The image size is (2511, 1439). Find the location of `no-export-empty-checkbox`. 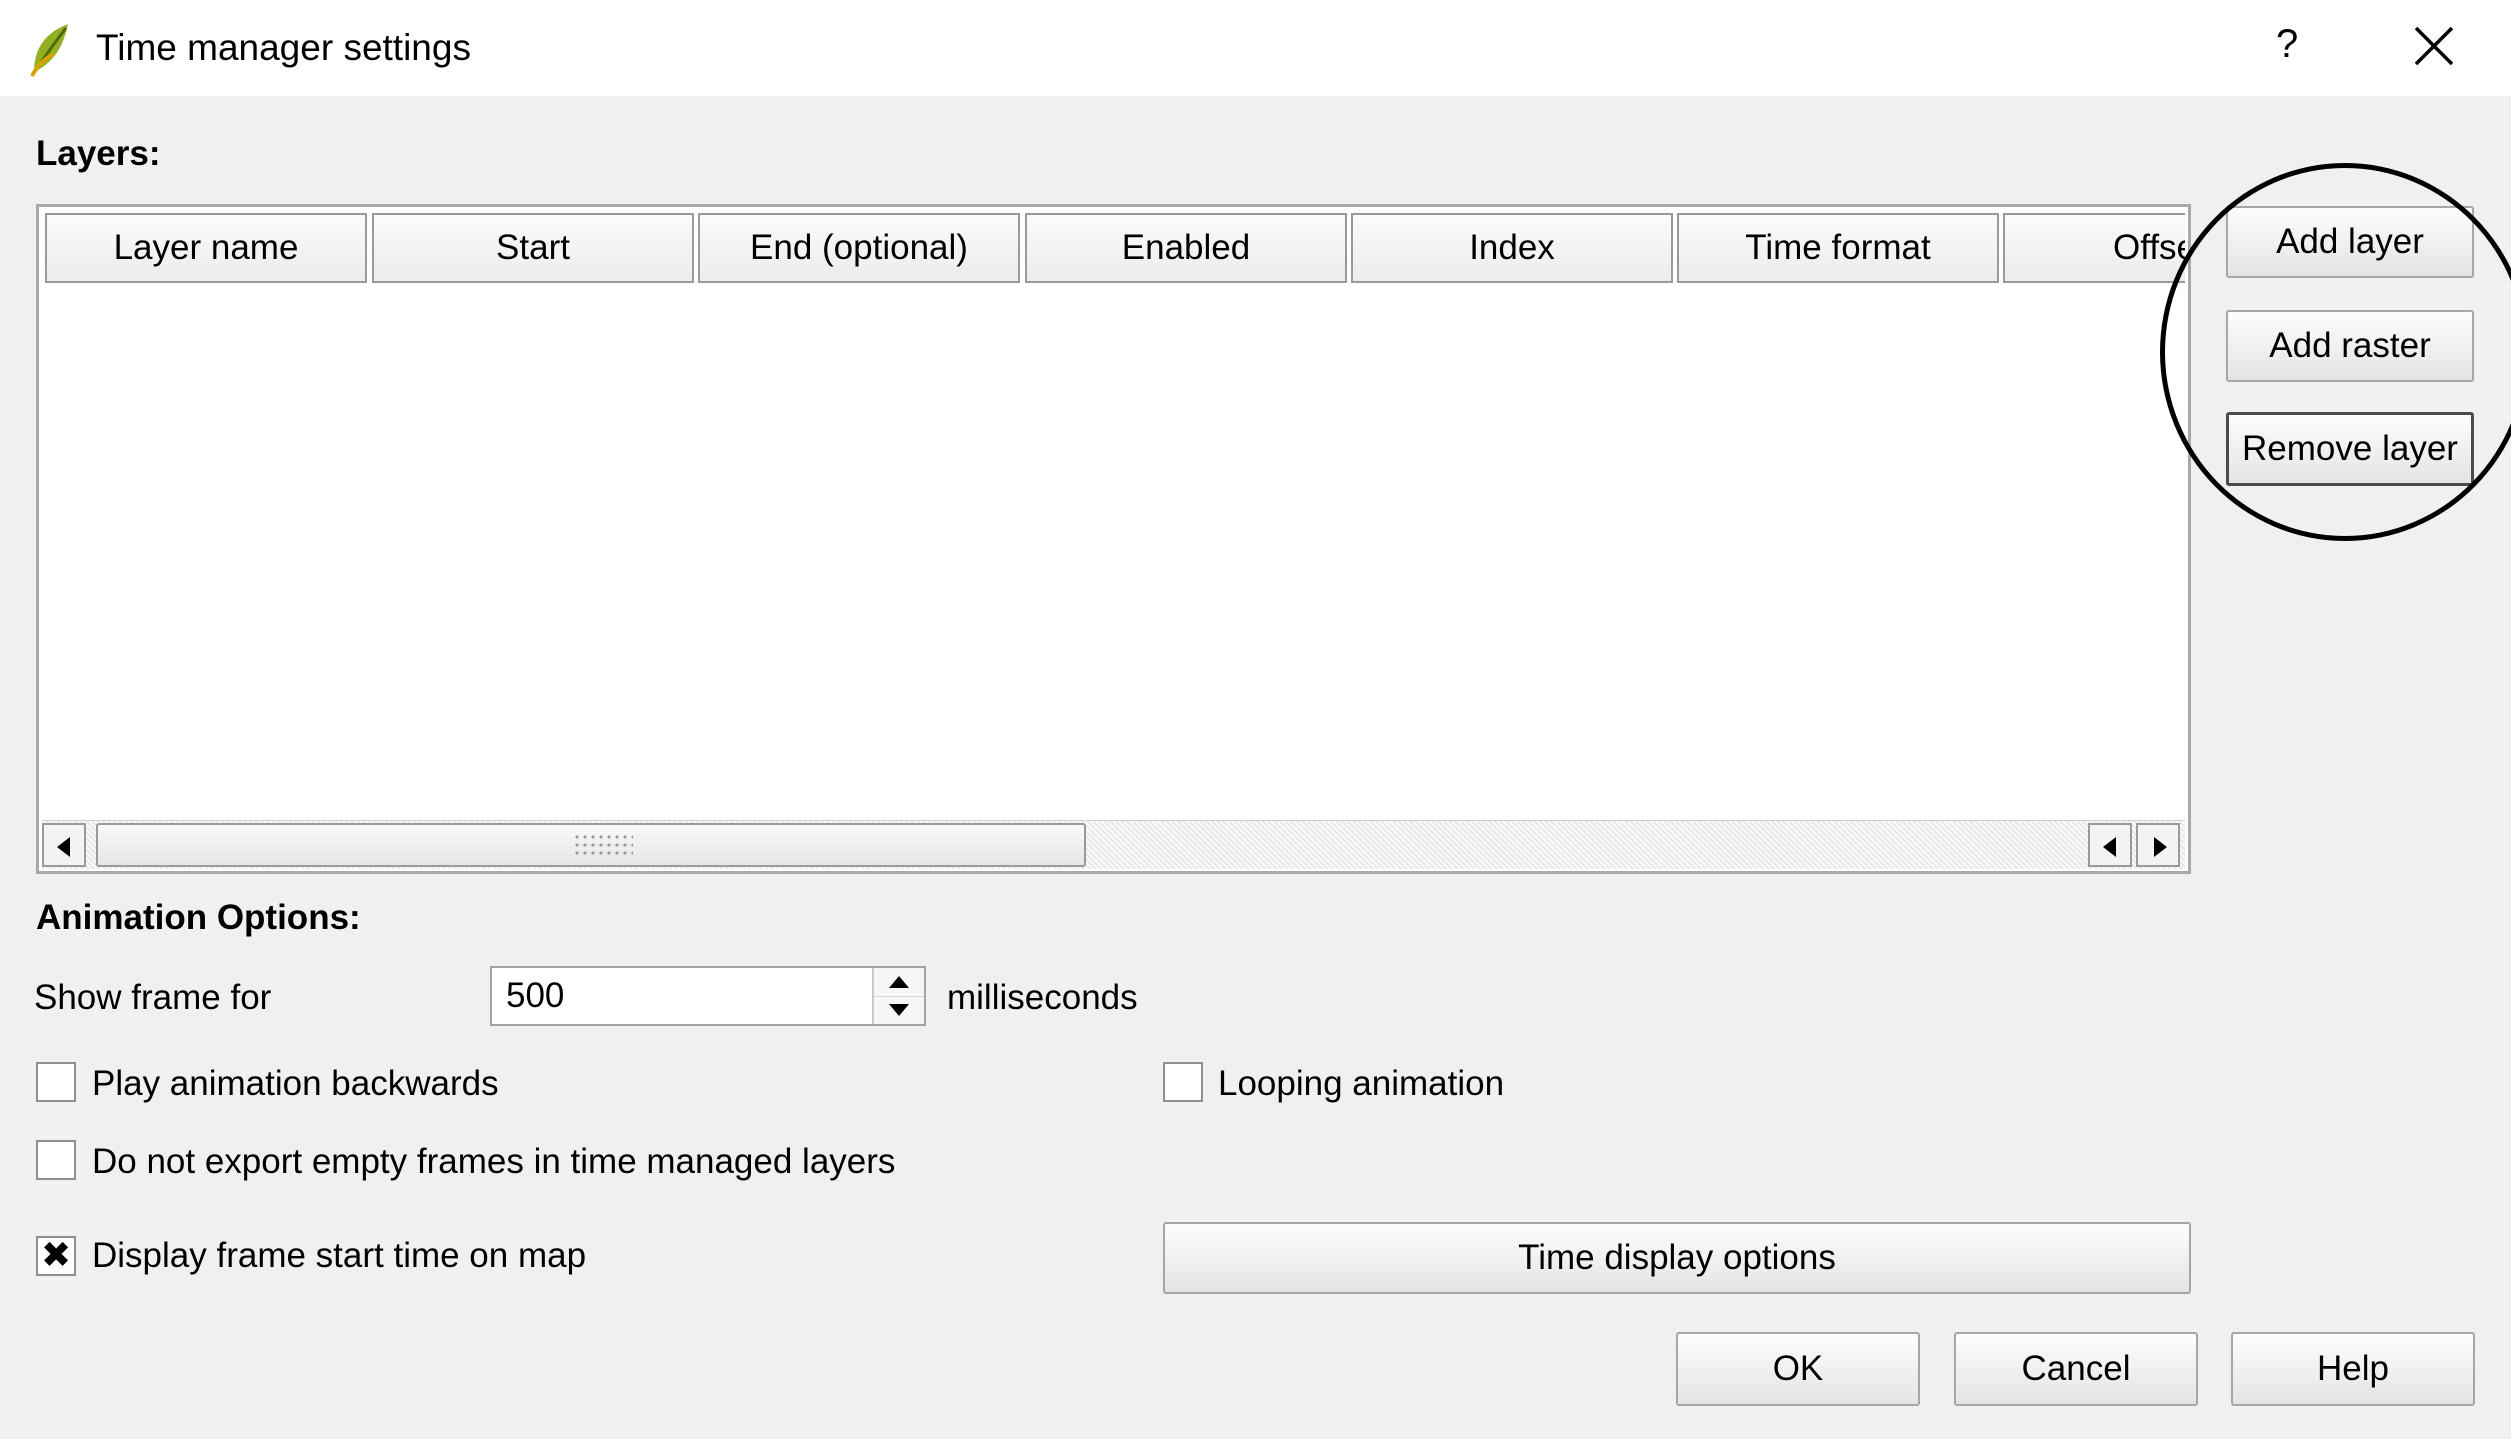

no-export-empty-checkbox is located at coordinates (56, 1160).